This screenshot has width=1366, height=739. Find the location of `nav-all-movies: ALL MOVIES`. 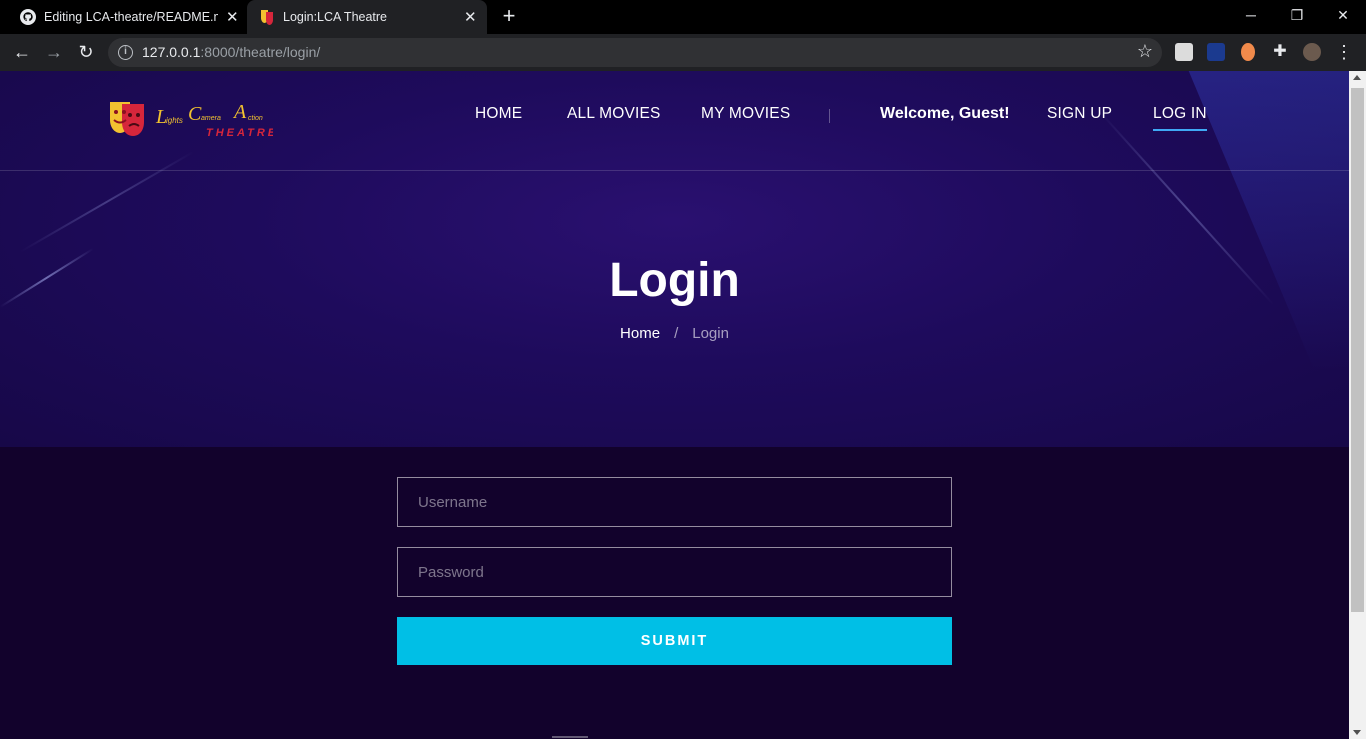

nav-all-movies: ALL MOVIES is located at coordinates (614, 114).